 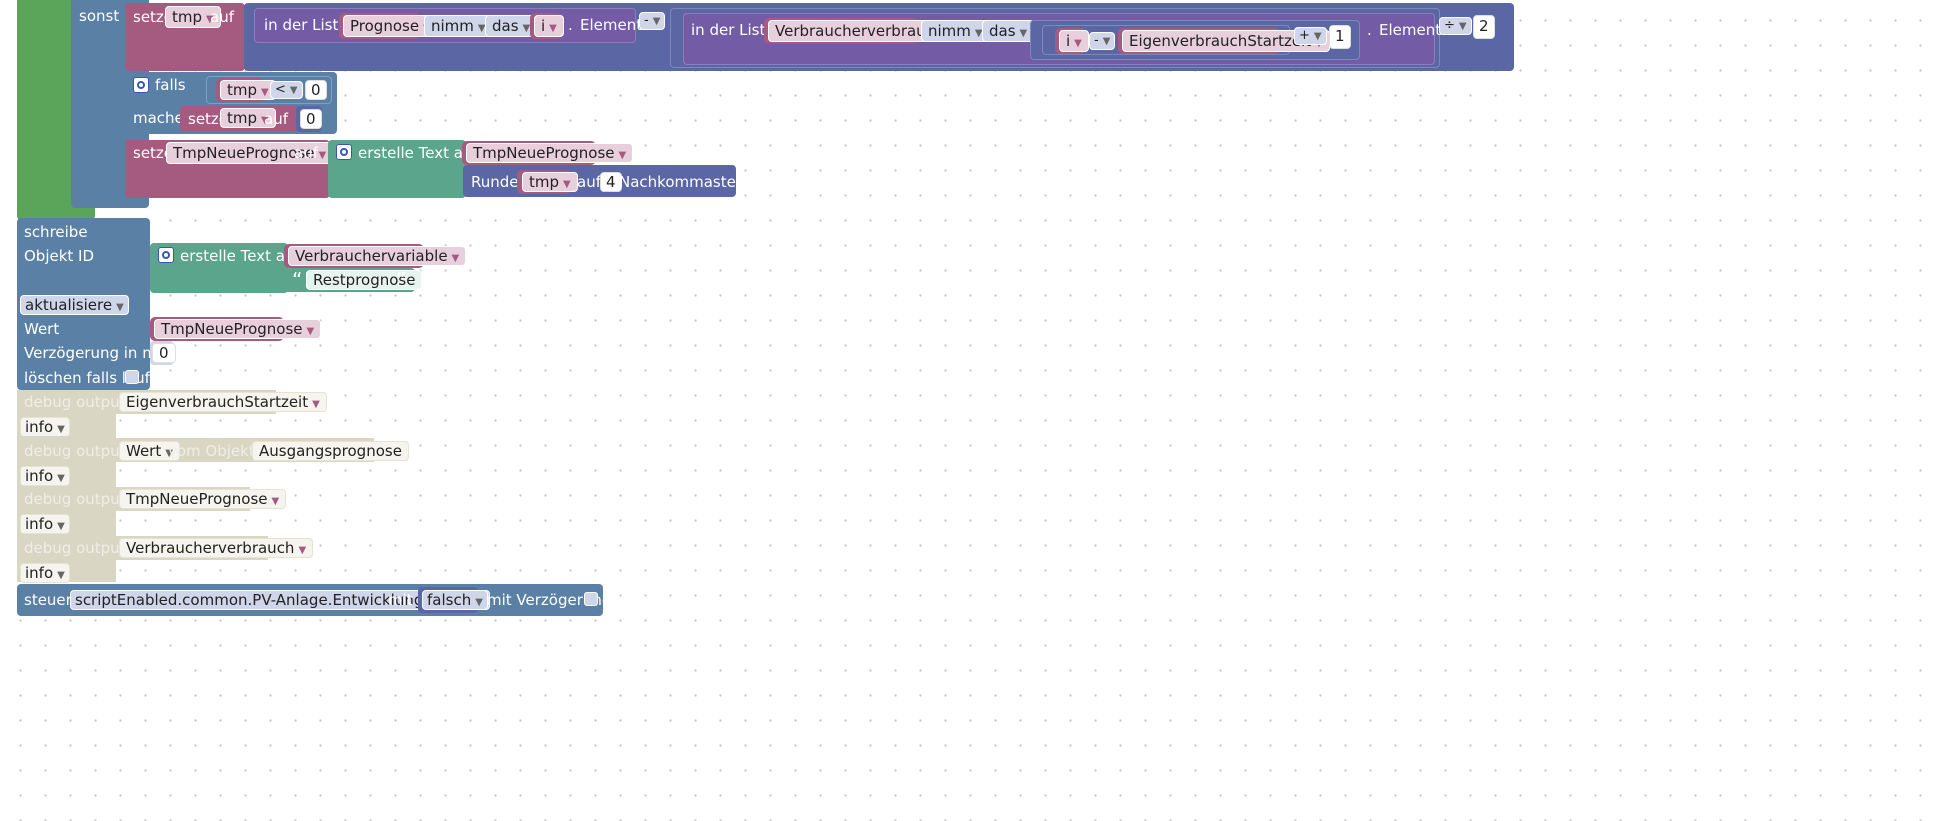 What do you see at coordinates (455, 600) in the screenshot?
I see `boolean-dropdown: falsch ▼` at bounding box center [455, 600].